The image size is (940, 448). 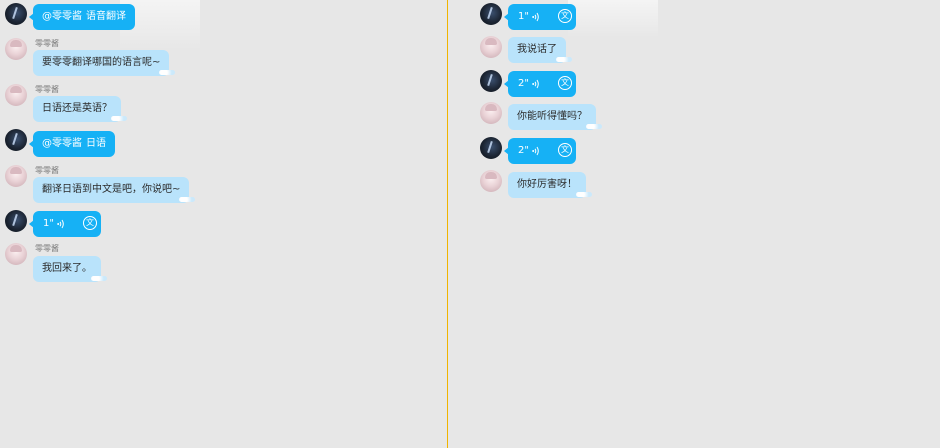 I want to click on message-bubble: 你好厉害呀！, so click(x=550, y=185).